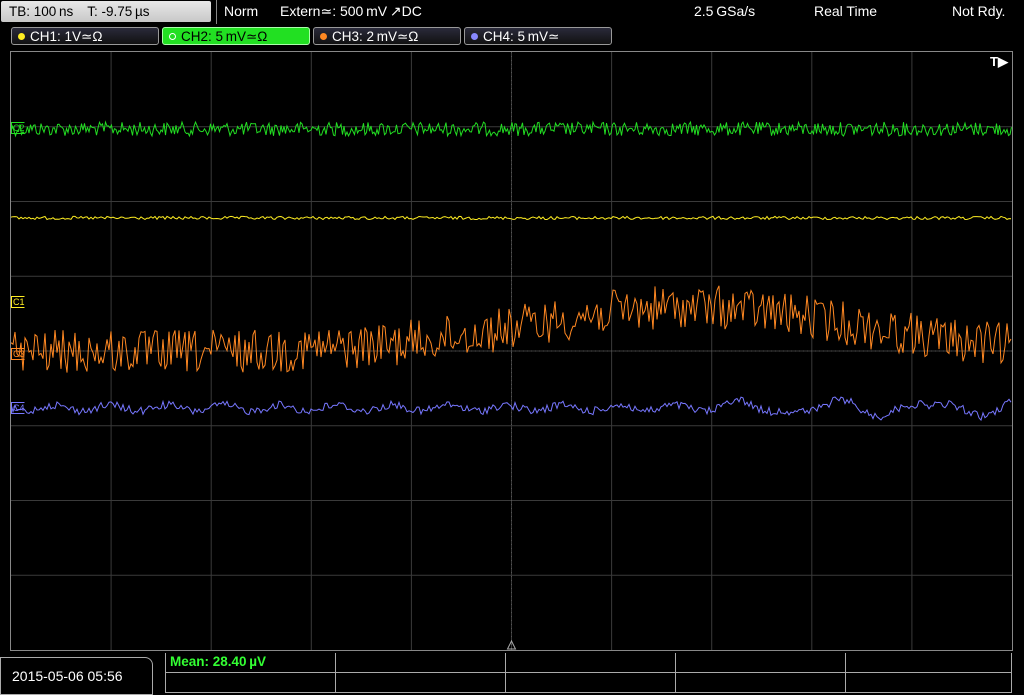 The image size is (1024, 695). Describe the element at coordinates (21, 36) in the screenshot. I see `ch1-color-dot-icon` at that location.